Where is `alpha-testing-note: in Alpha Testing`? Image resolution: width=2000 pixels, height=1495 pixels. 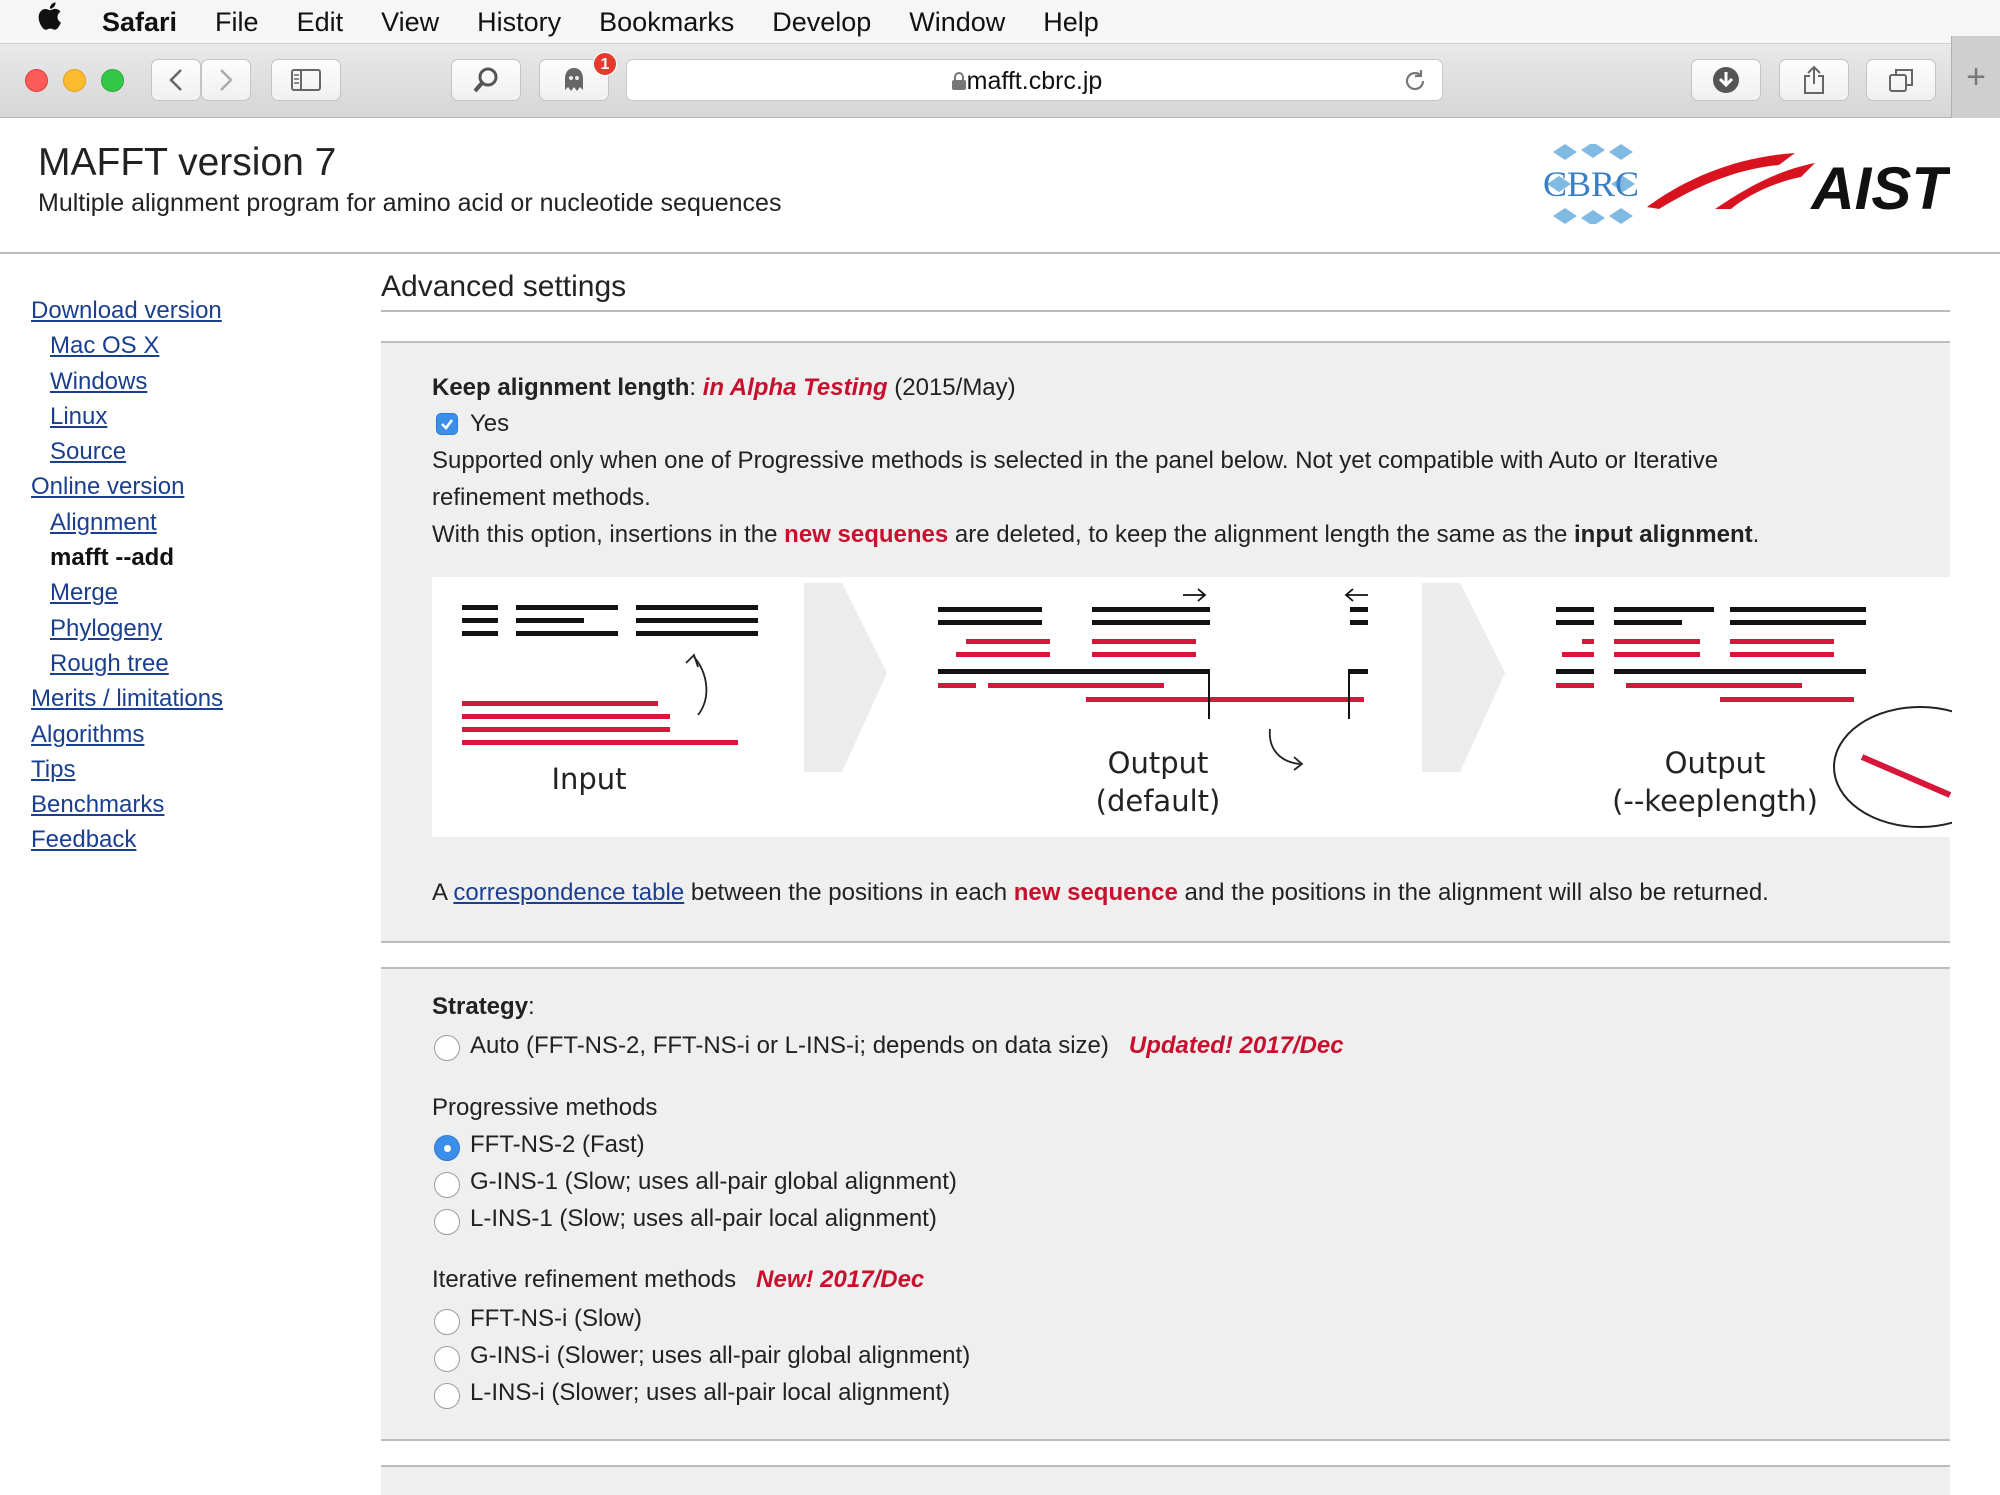 alpha-testing-note: in Alpha Testing is located at coordinates (795, 387).